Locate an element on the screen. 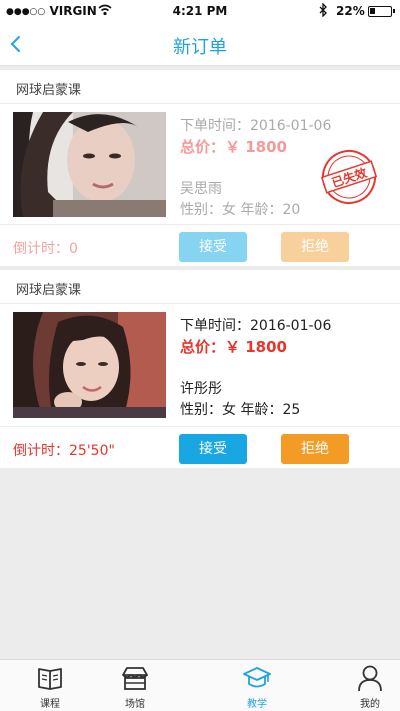 The height and width of the screenshot is (711, 400). bluetooth-icon is located at coordinates (323, 10).